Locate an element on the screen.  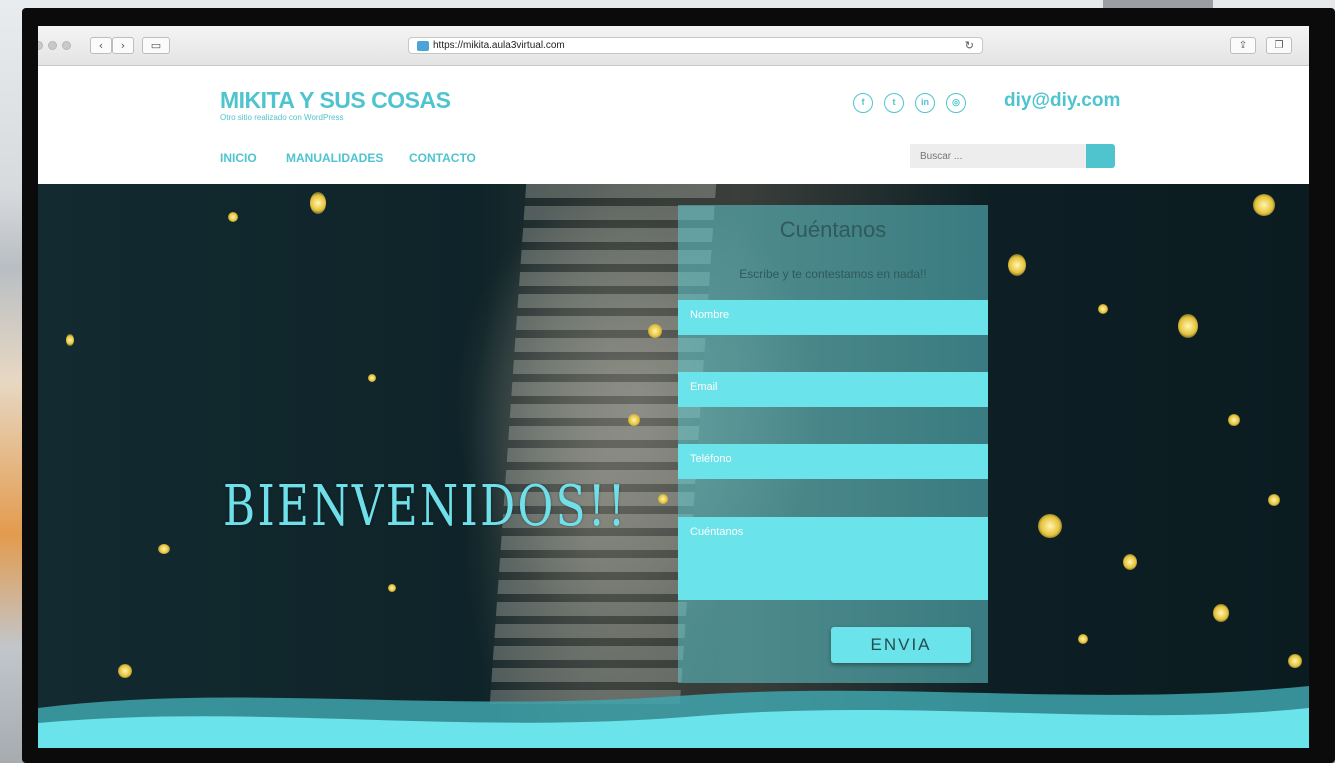
welcome-heading: BIENVENIDOS!! is located at coordinates (425, 506).